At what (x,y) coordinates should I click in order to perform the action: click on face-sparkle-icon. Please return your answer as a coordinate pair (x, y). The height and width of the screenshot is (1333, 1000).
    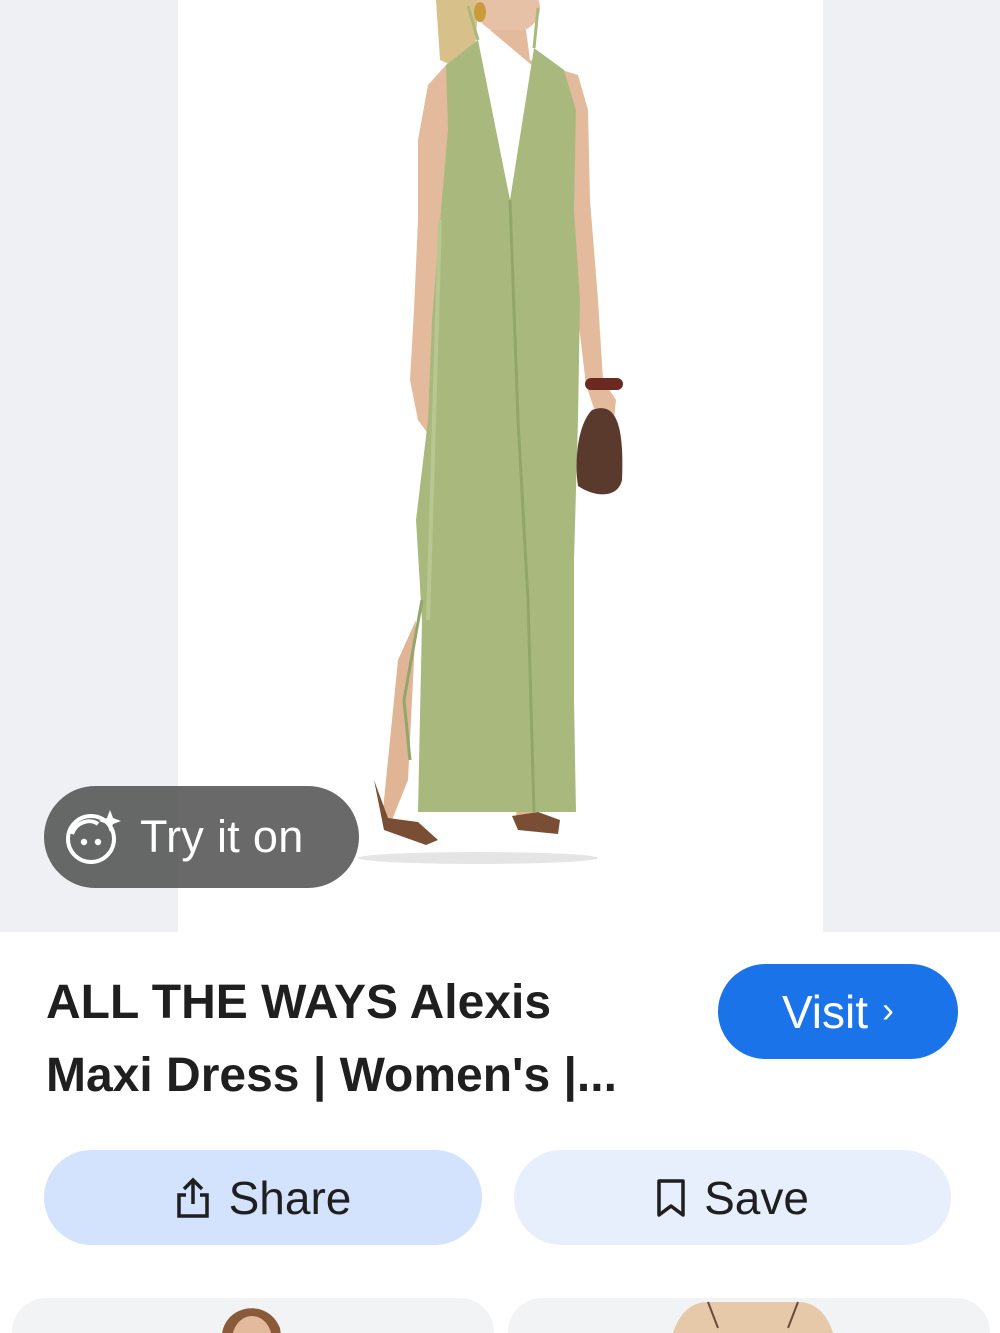
    Looking at the image, I should click on (93, 837).